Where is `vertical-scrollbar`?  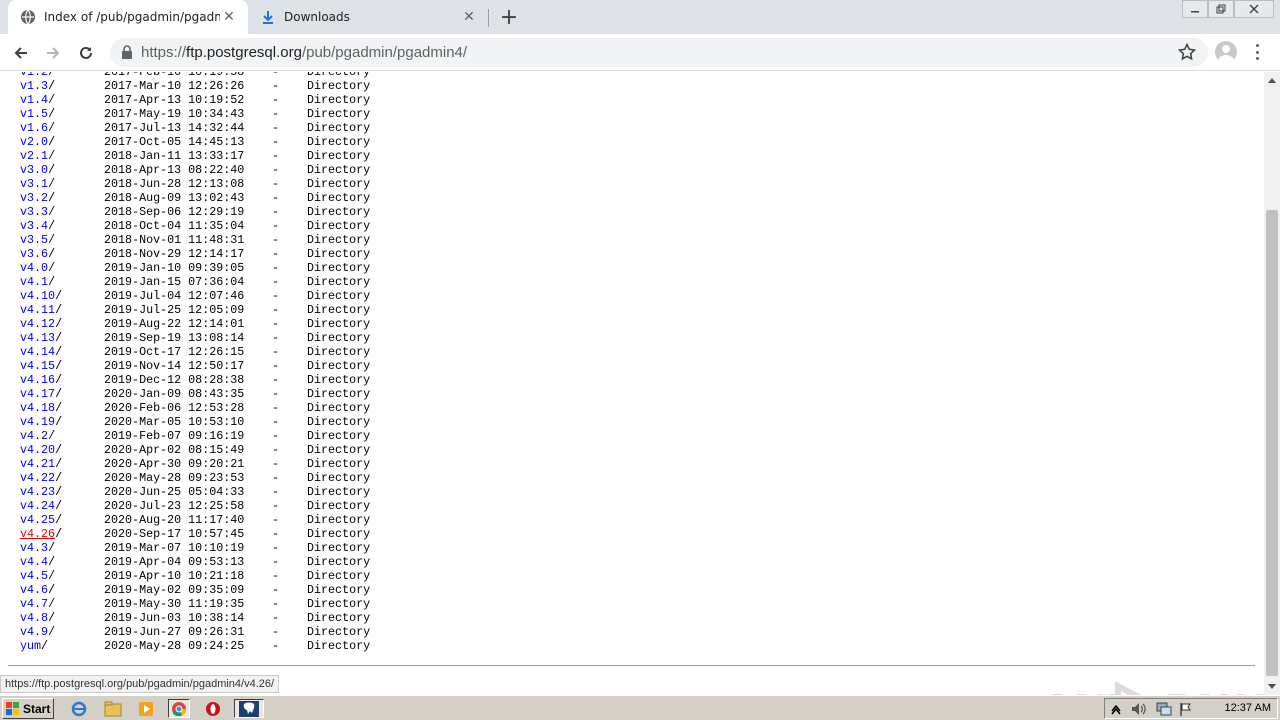 vertical-scrollbar is located at coordinates (1272, 383).